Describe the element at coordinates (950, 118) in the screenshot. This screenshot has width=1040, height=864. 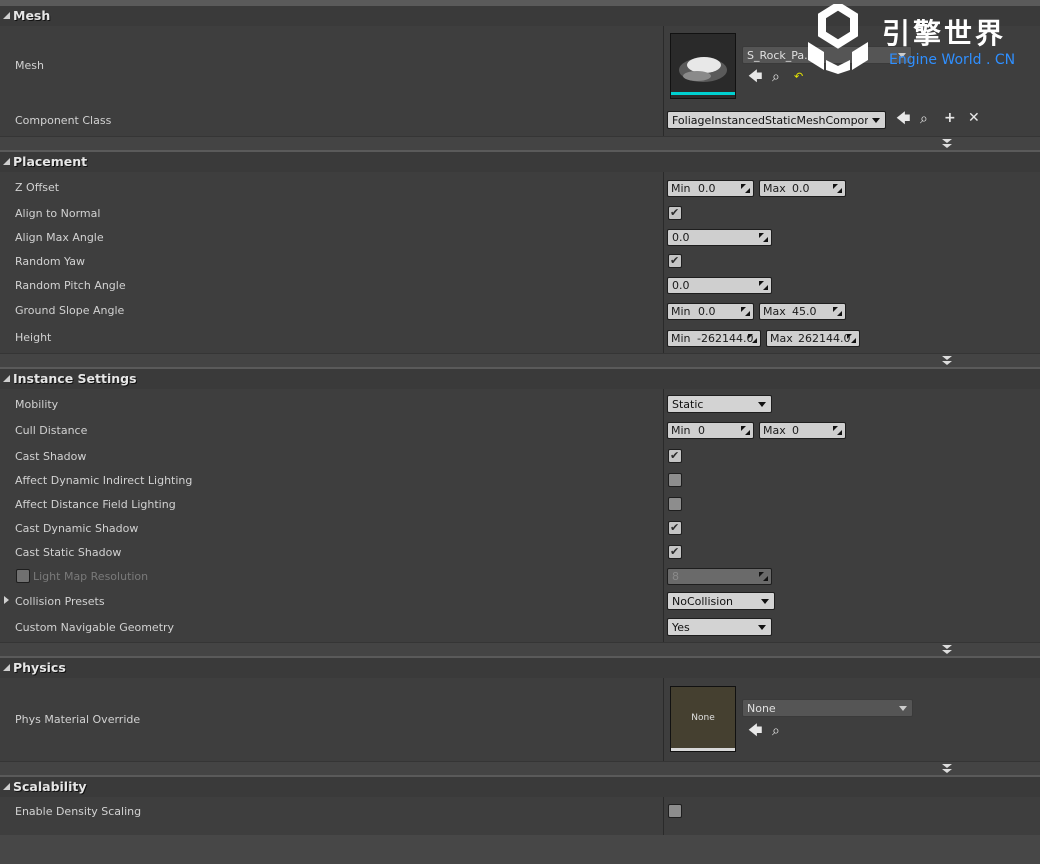
I see `plus-icon: +` at that location.